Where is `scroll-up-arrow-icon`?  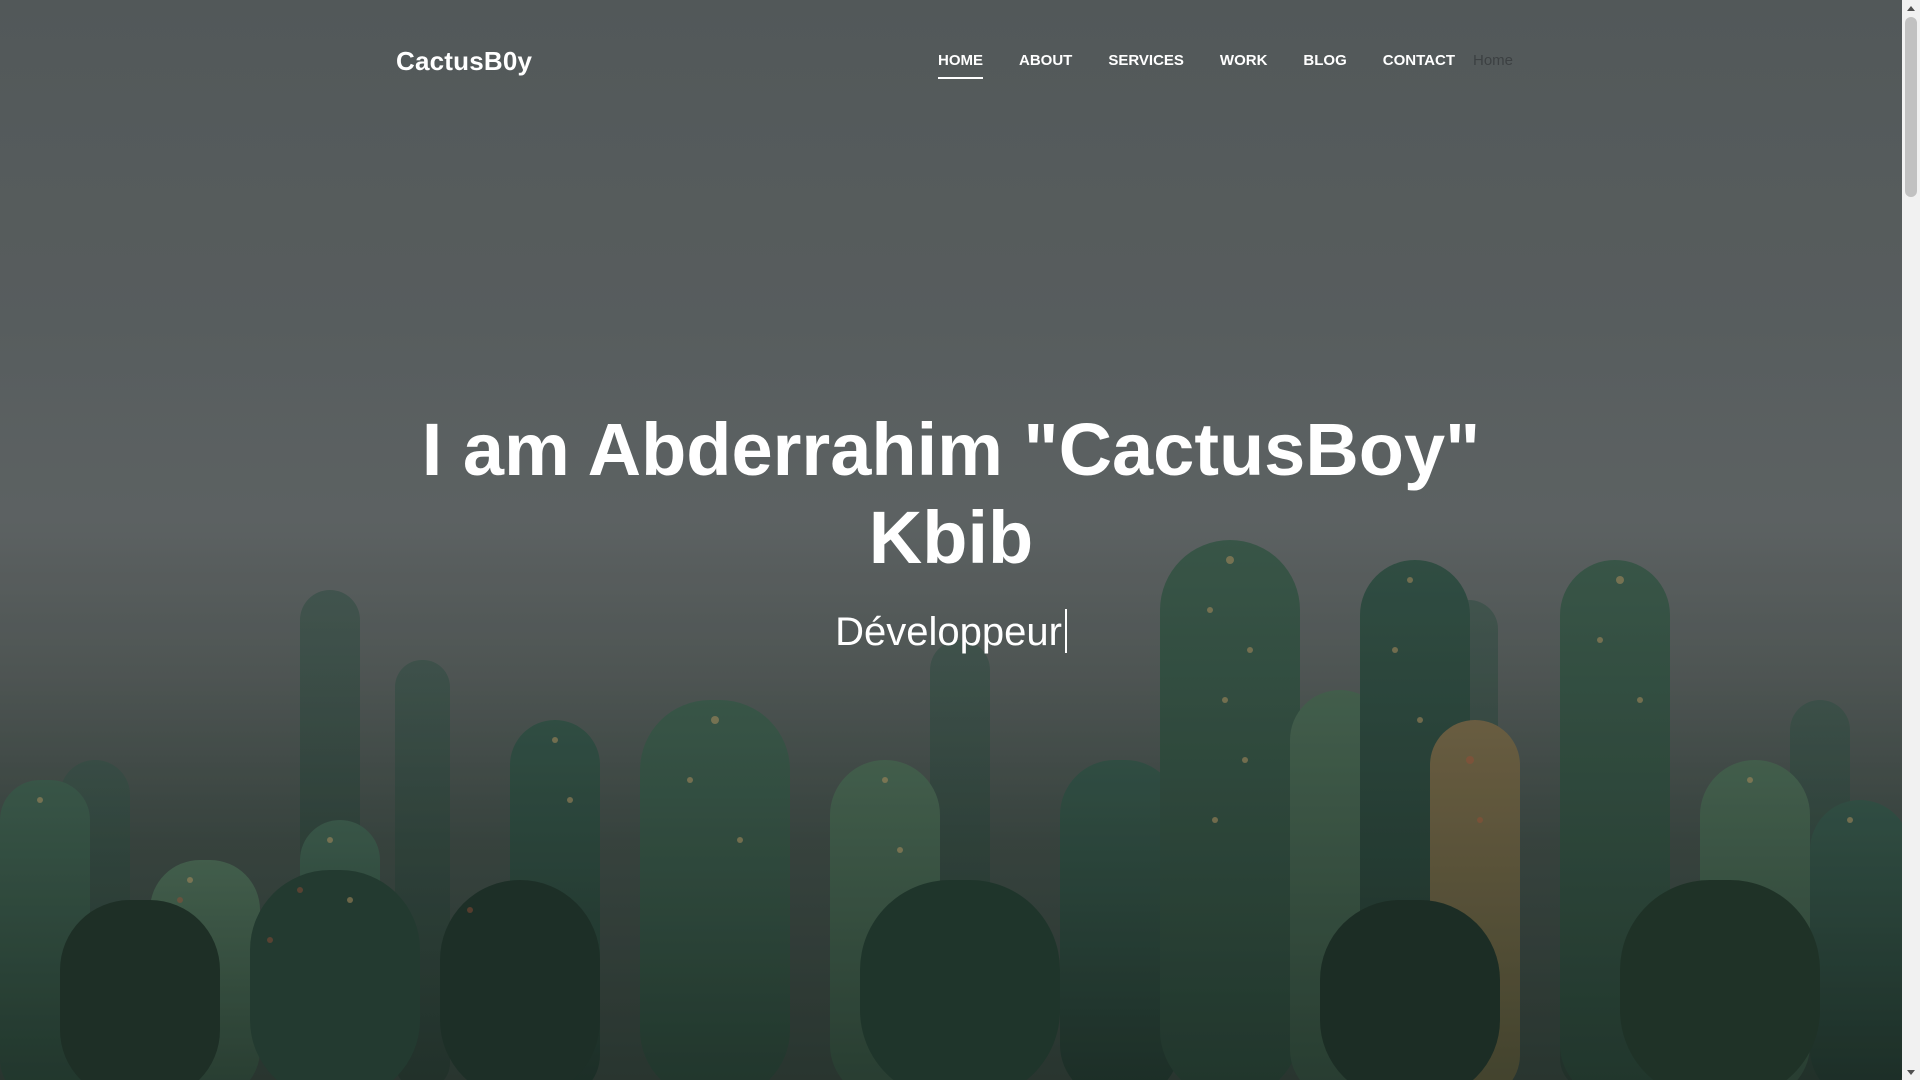 scroll-up-arrow-icon is located at coordinates (1911, 8).